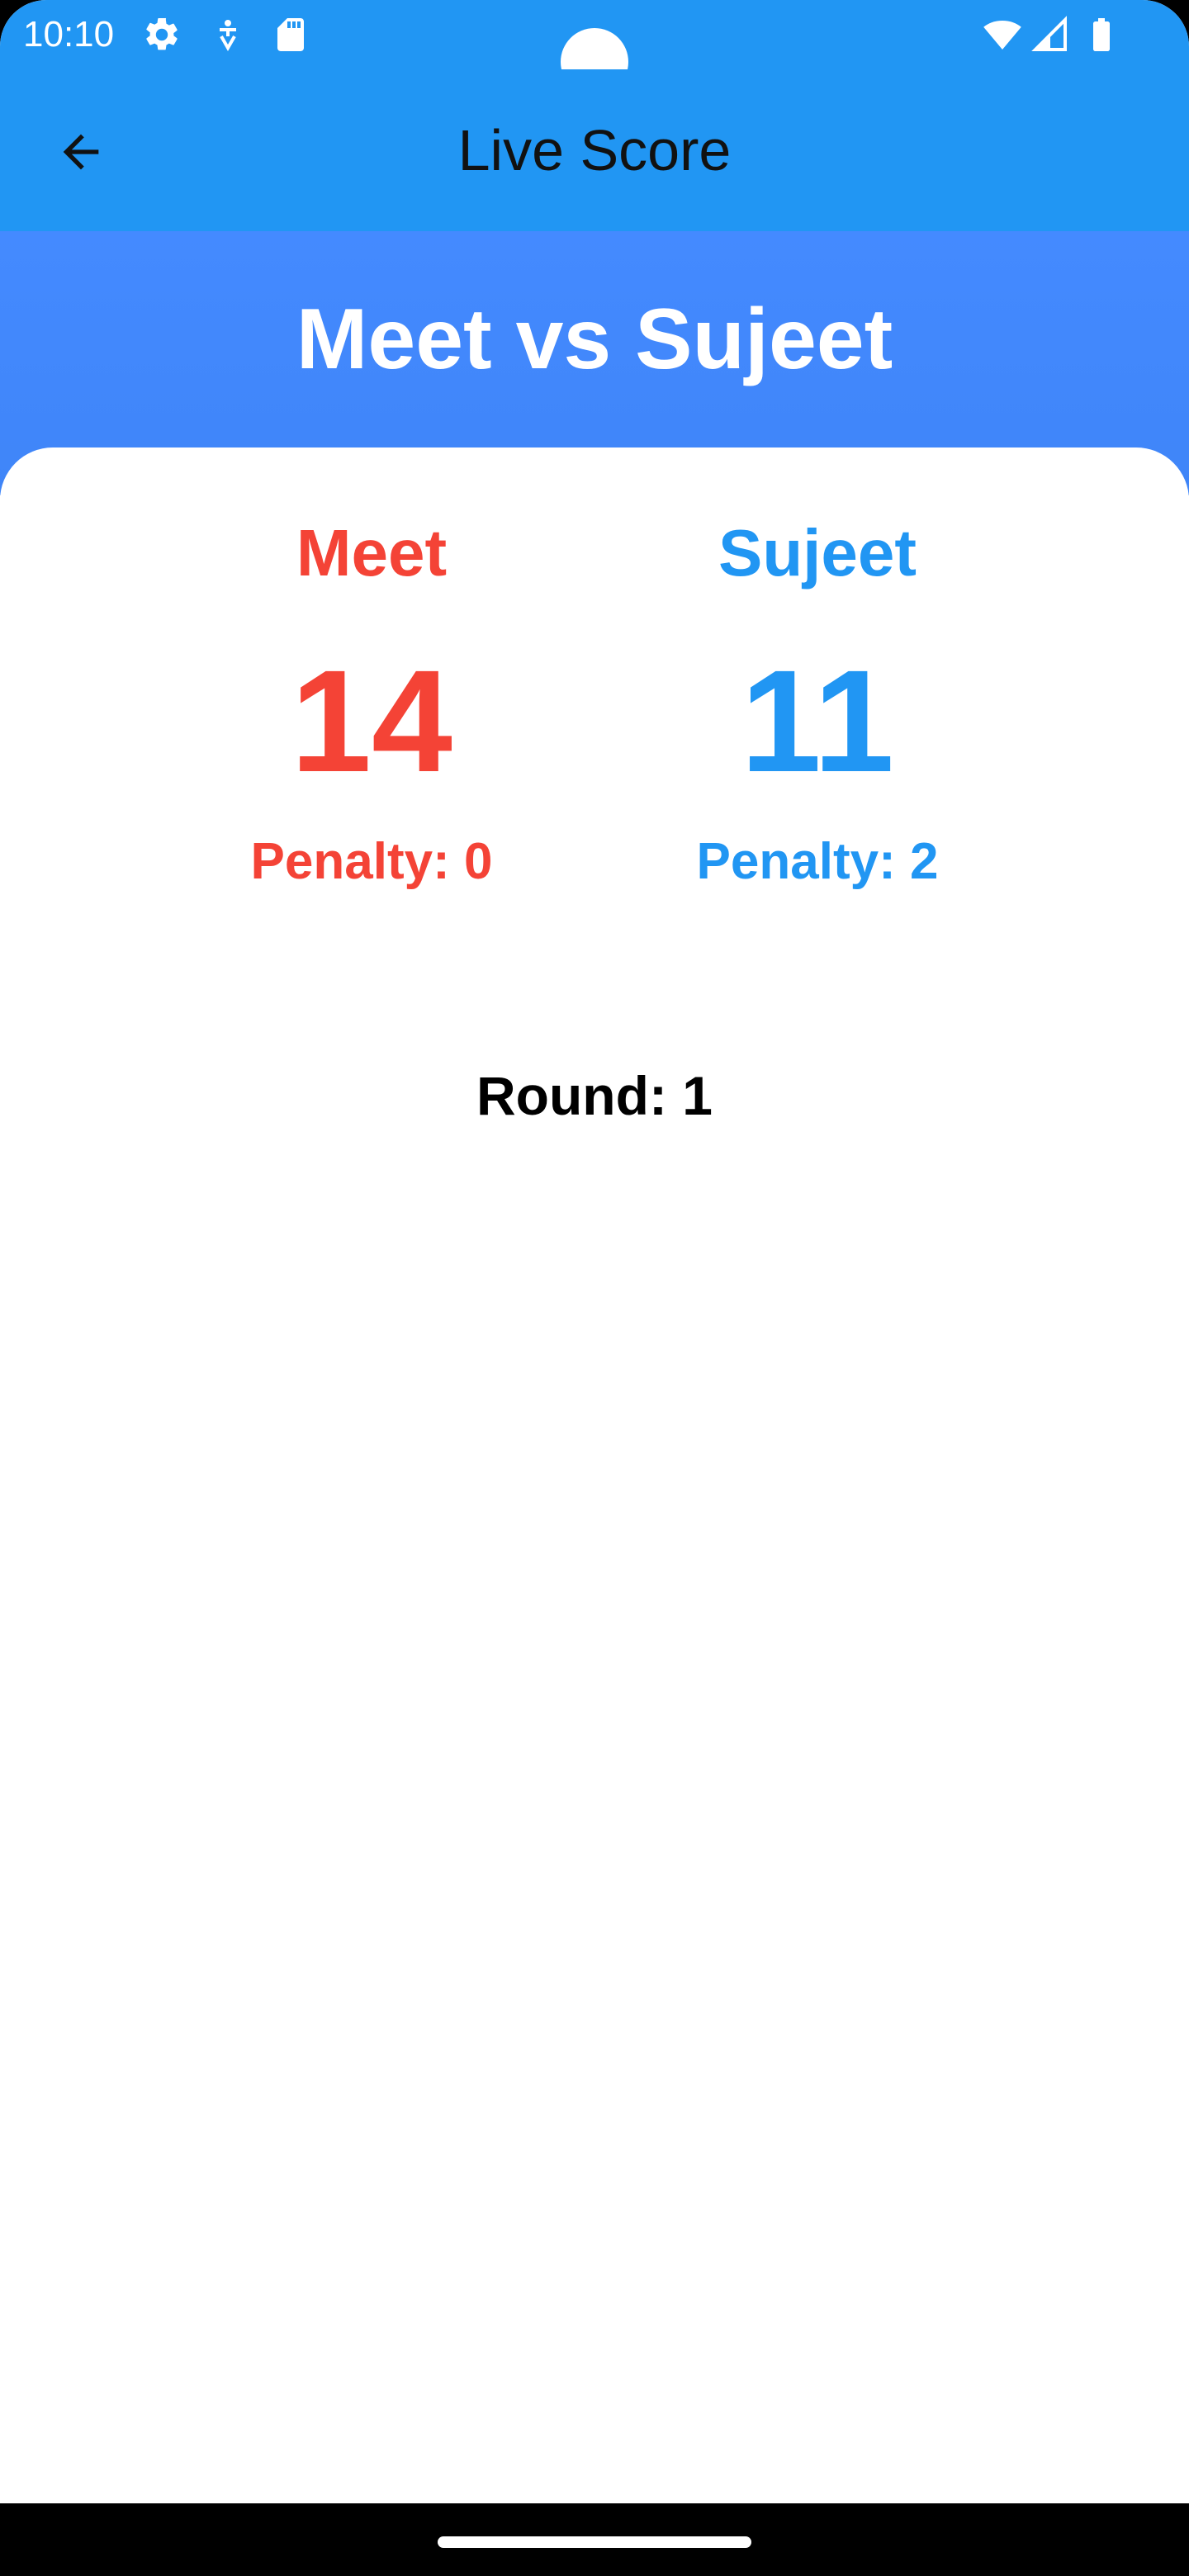 The height and width of the screenshot is (2576, 1189). I want to click on page-title: Live Score, so click(594, 150).